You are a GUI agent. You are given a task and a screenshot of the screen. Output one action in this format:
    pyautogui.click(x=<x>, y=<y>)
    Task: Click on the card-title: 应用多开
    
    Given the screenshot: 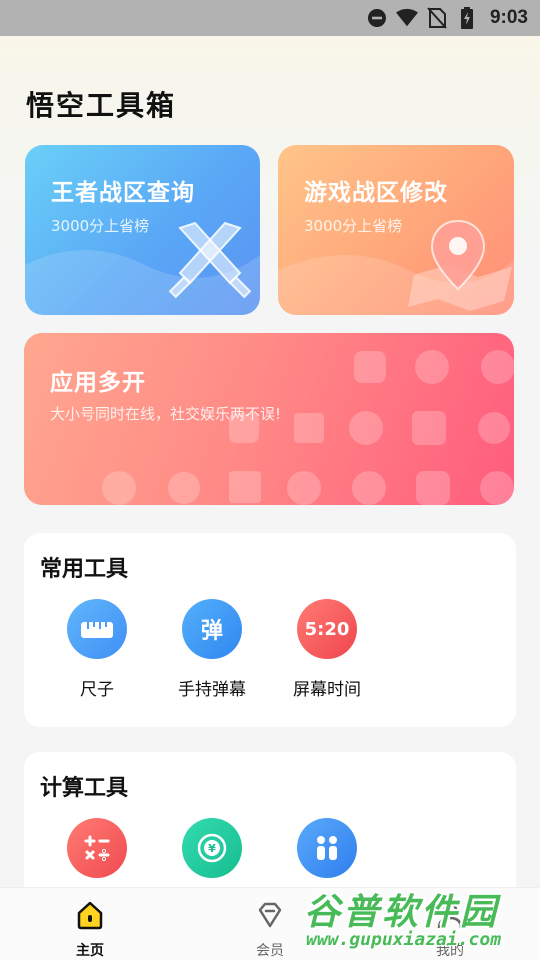 What is the action you would take?
    pyautogui.click(x=98, y=383)
    